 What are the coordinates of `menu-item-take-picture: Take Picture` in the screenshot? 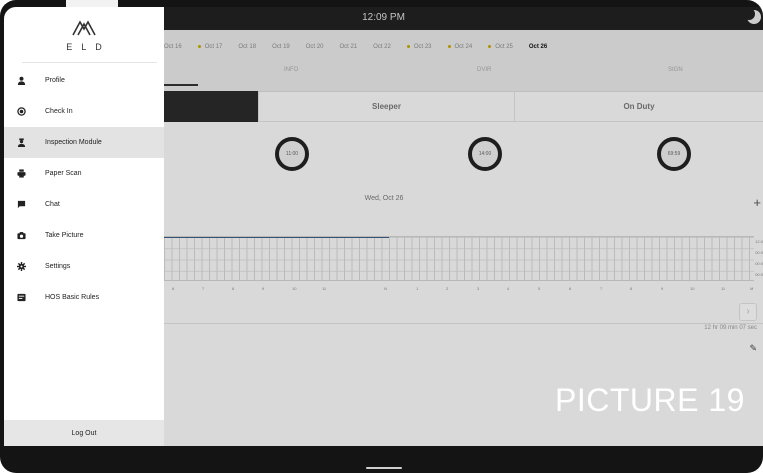 It's located at (84, 235).